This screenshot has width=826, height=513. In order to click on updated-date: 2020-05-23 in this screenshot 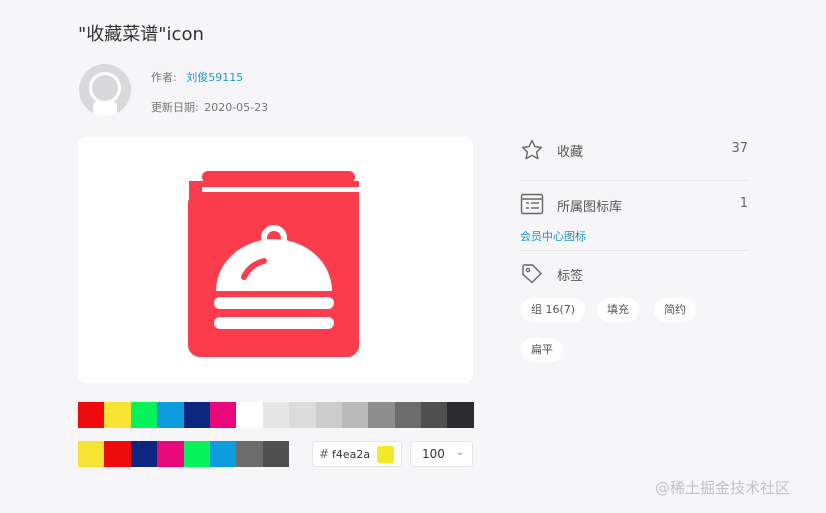, I will do `click(236, 107)`.